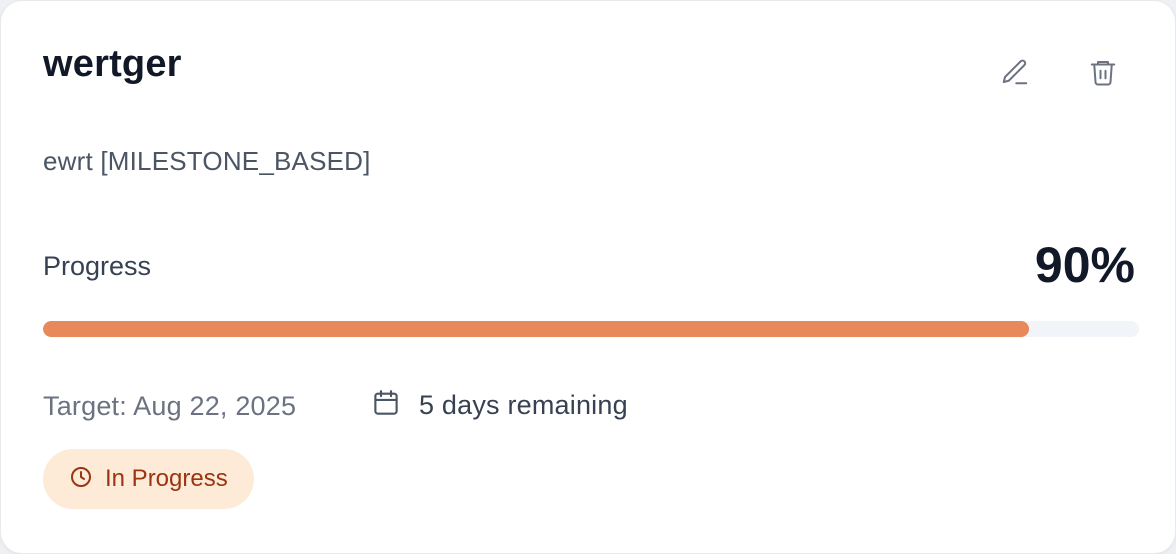 This screenshot has width=1176, height=554. I want to click on clock-icon, so click(81, 479).